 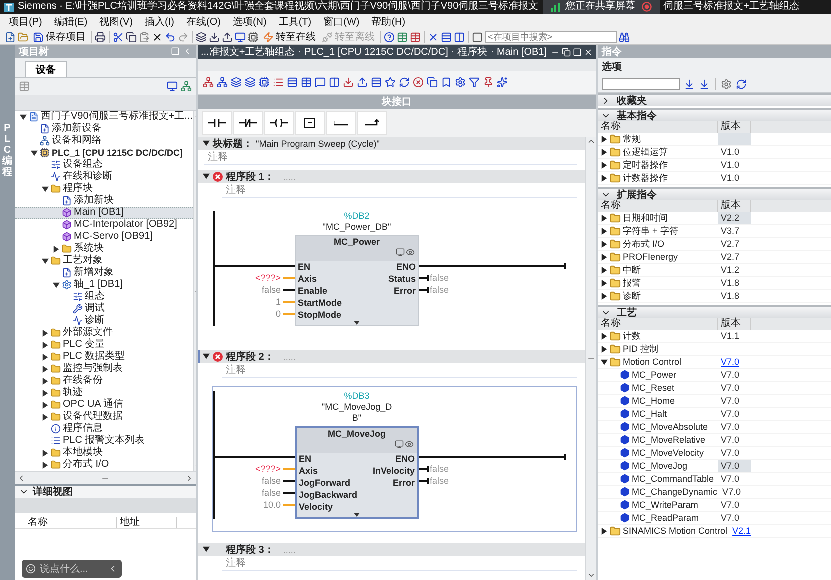 I want to click on instruction-item: MC_ReadParam, so click(x=658, y=518).